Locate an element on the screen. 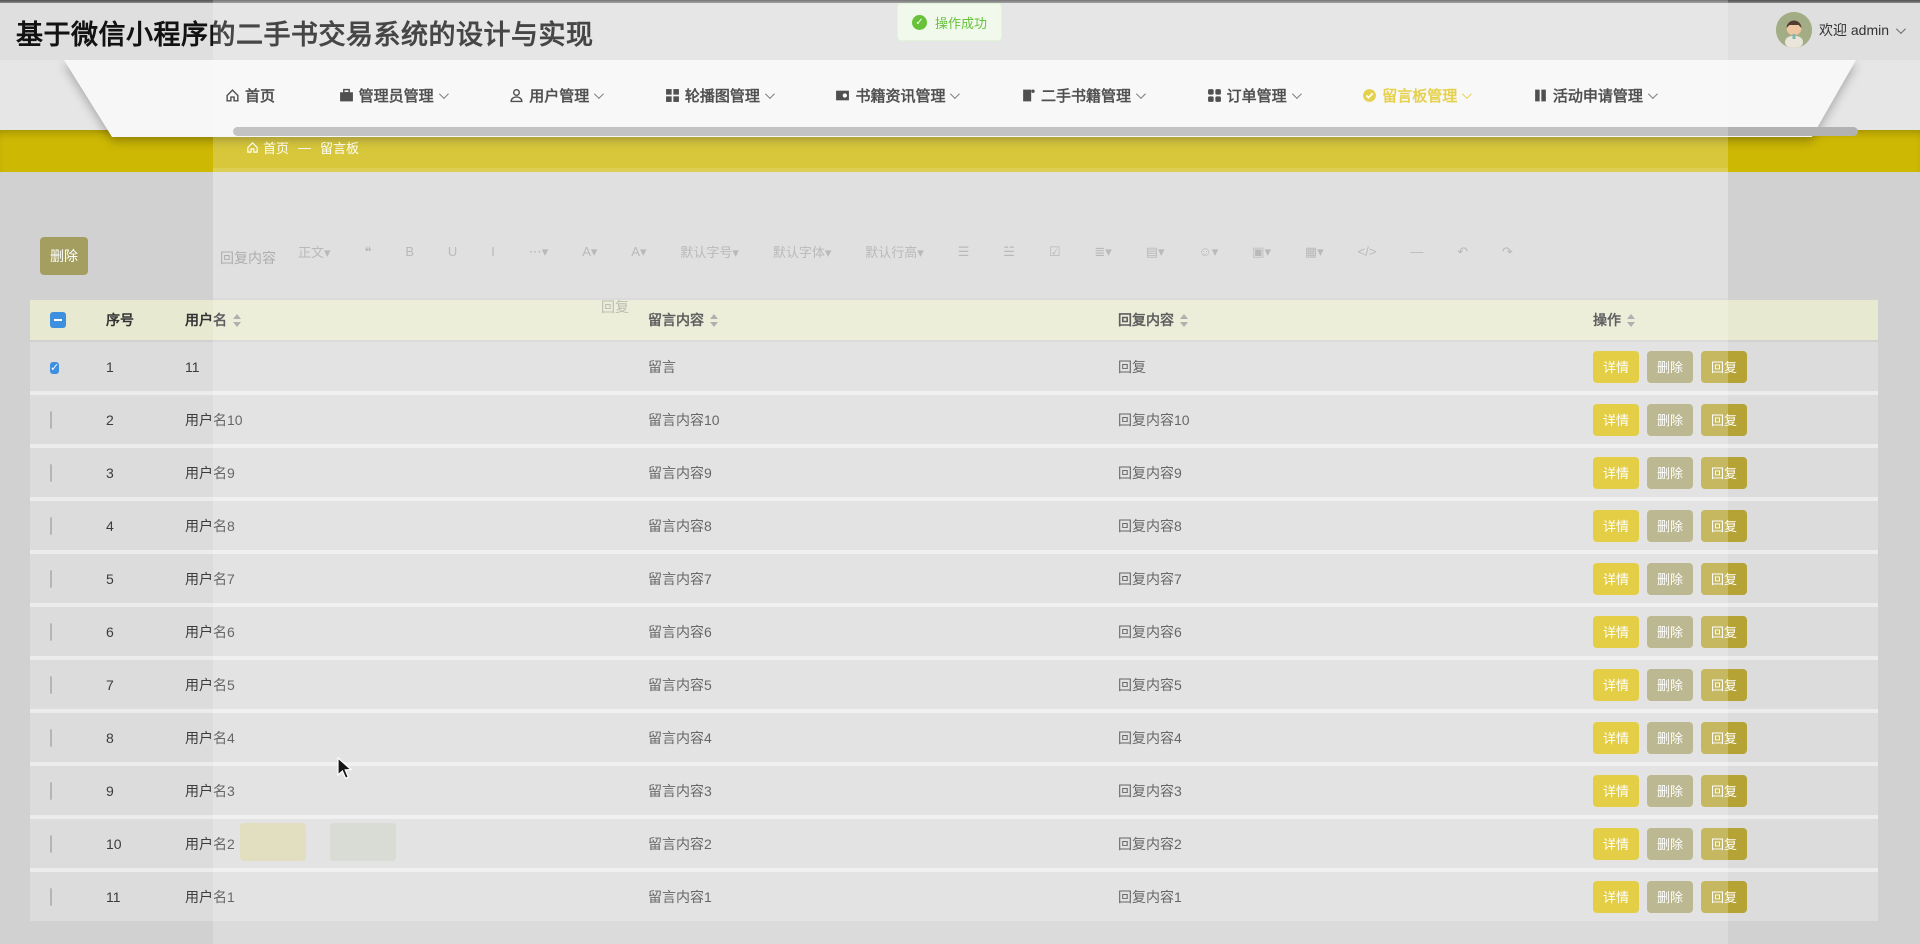  header-reply: 回复内容 is located at coordinates (1340, 320).